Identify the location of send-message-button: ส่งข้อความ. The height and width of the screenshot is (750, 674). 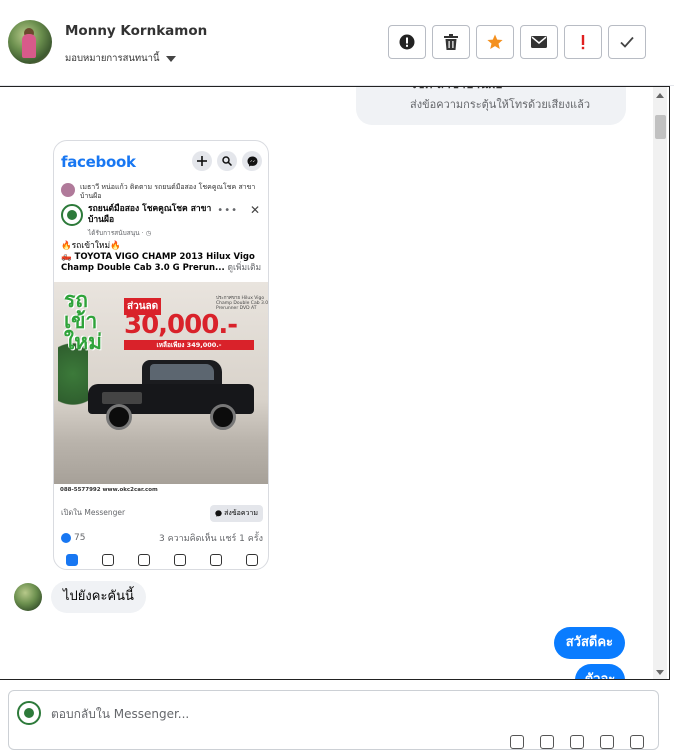
(236, 513).